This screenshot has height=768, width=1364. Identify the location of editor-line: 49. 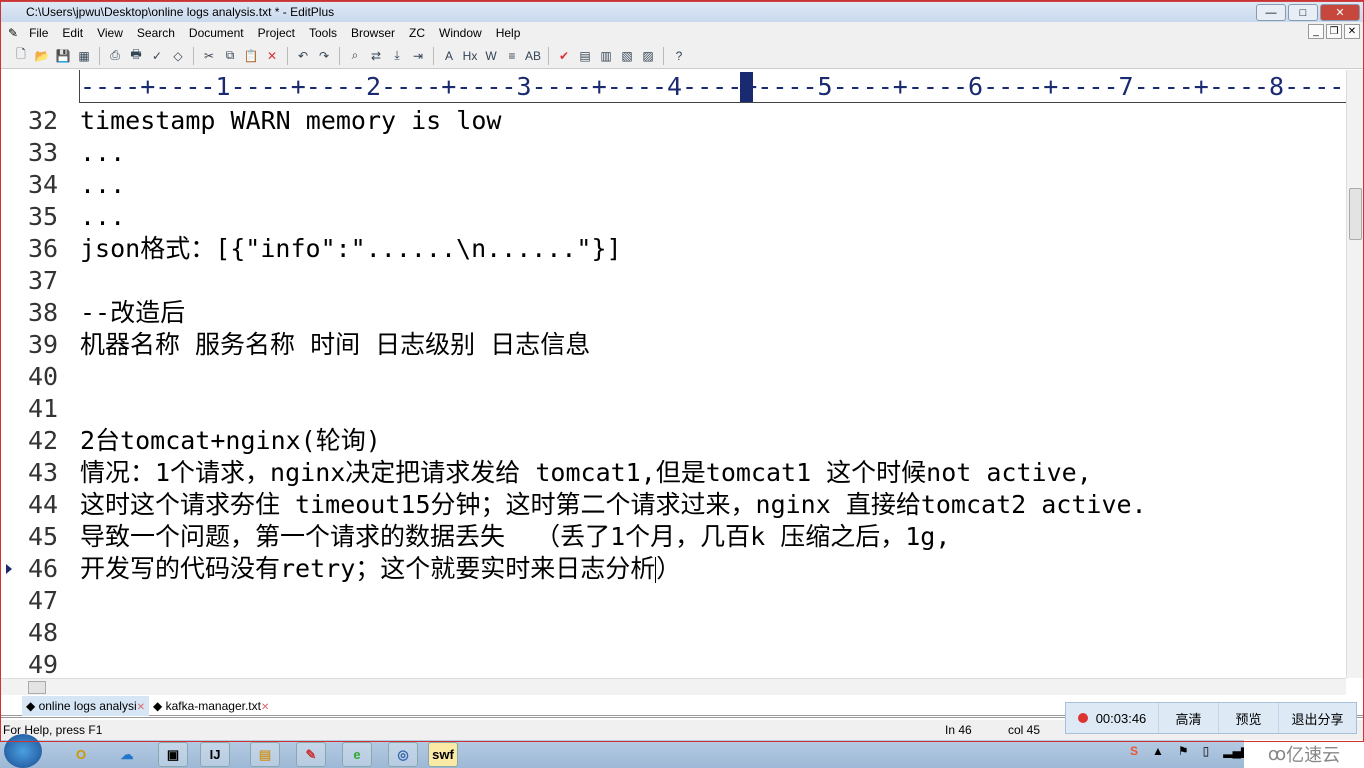
(673, 663).